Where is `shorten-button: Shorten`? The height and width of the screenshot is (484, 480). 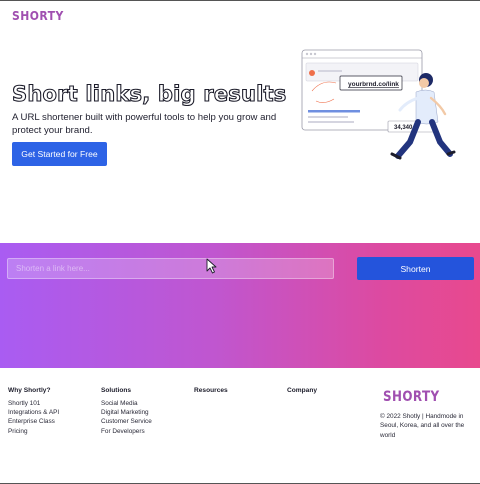 shorten-button: Shorten is located at coordinates (415, 268).